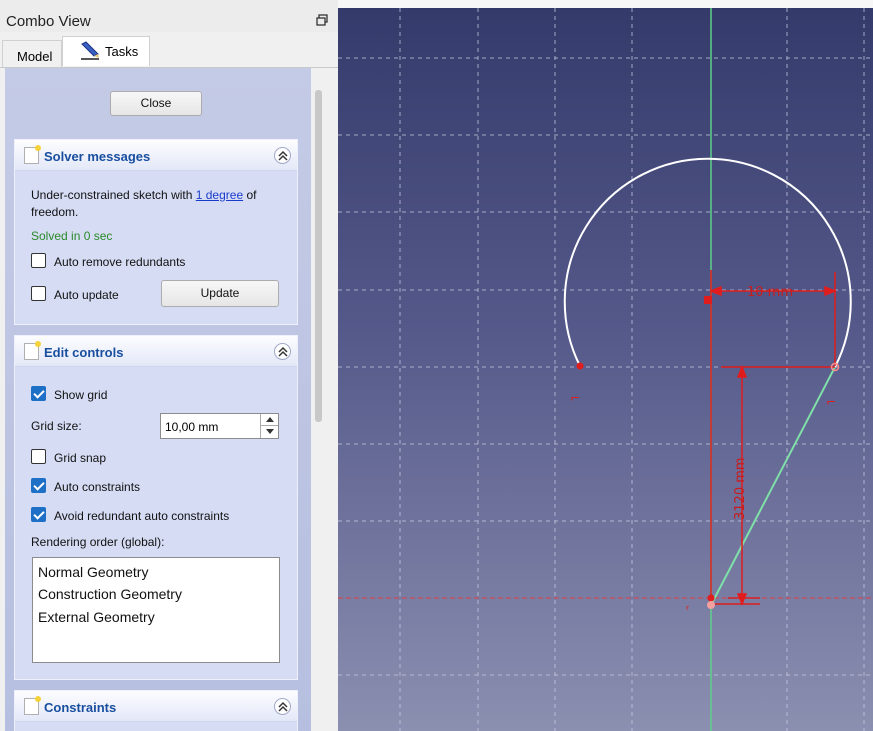 The width and height of the screenshot is (873, 731). I want to click on solved-status: Solved in 0 sec, so click(72, 236).